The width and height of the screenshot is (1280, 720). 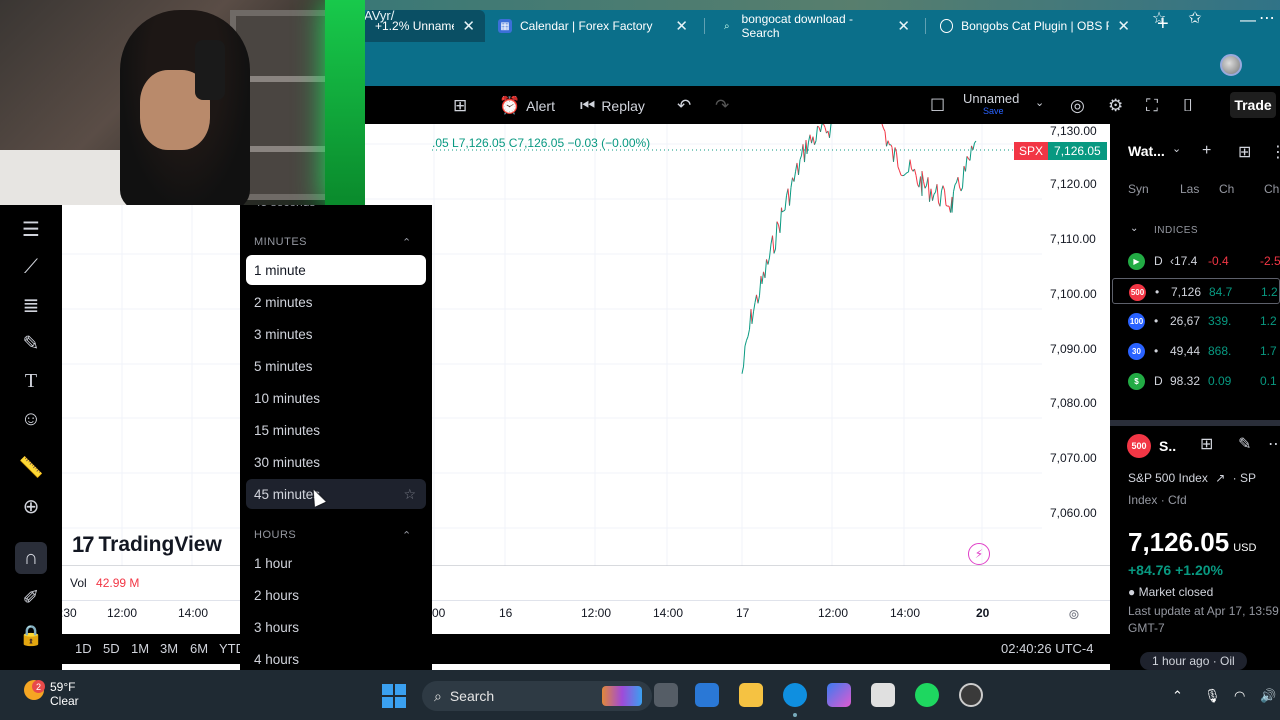 What do you see at coordinates (31, 305) in the screenshot?
I see `fib-tool-icon: ≣` at bounding box center [31, 305].